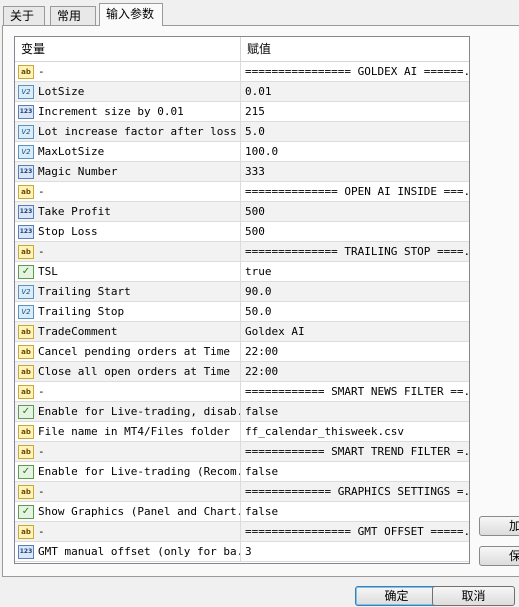  I want to click on value-cell: 215, so click(355, 111).